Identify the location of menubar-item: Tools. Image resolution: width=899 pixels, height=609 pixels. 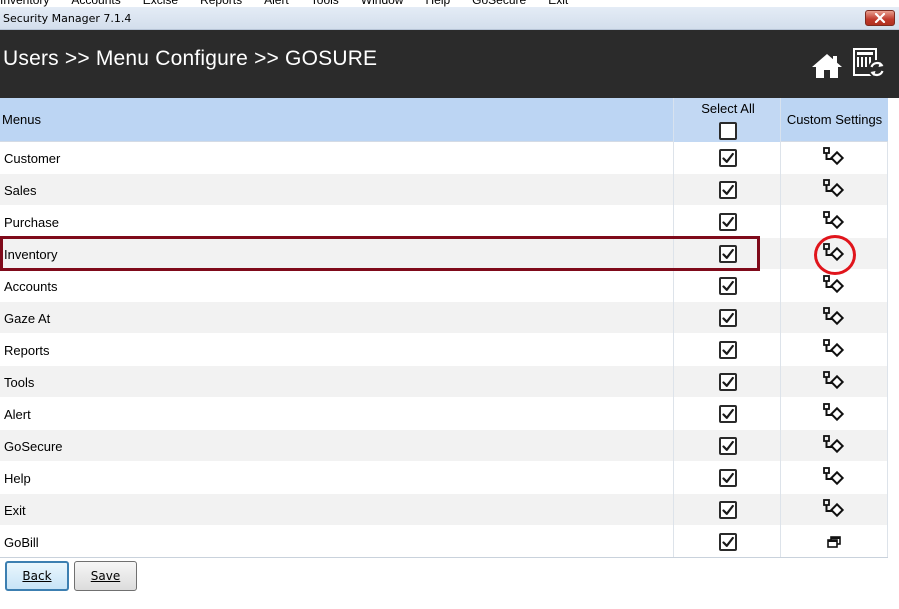
(325, 3).